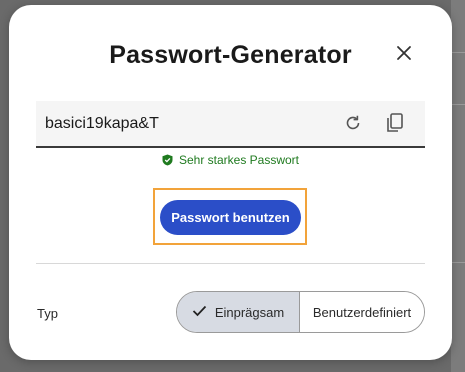 The width and height of the screenshot is (465, 372). Describe the element at coordinates (230, 263) in the screenshot. I see `divider` at that location.